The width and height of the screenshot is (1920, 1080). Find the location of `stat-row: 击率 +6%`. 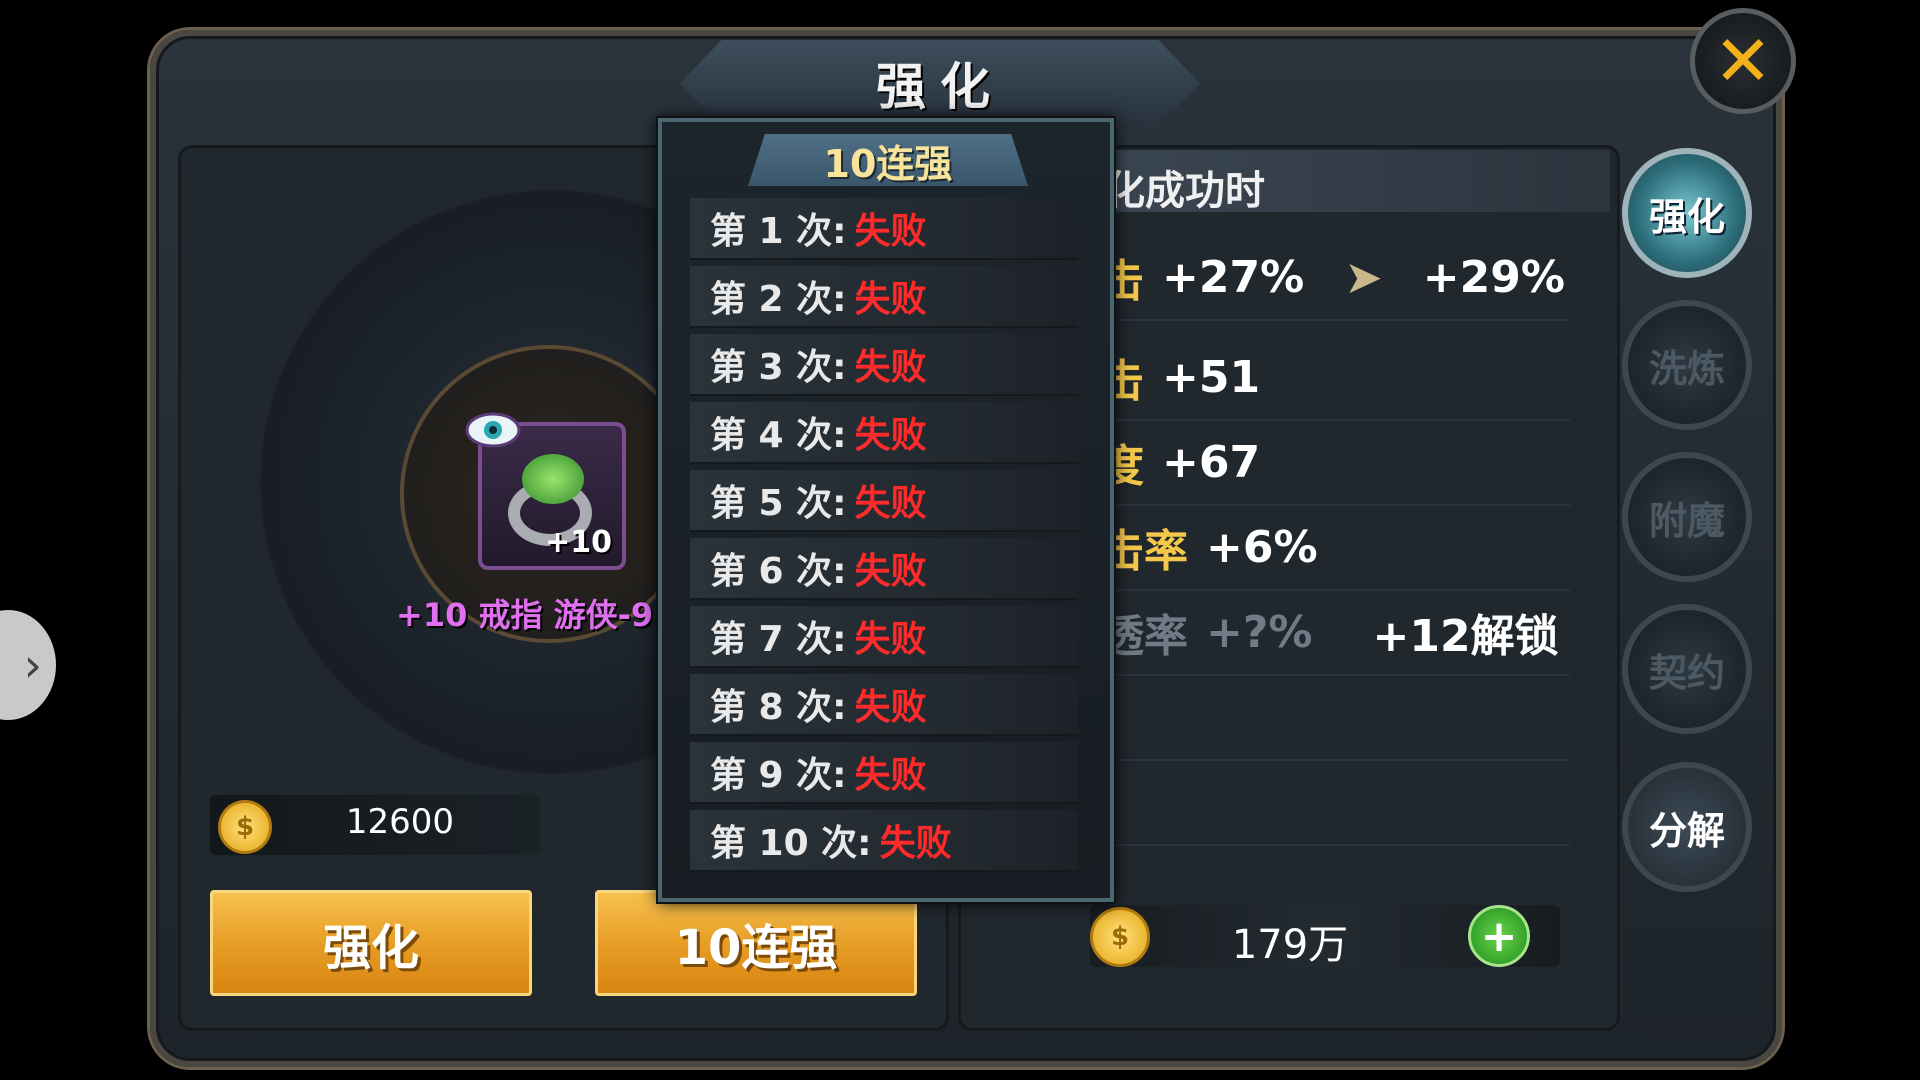

stat-row: 击率 +6% is located at coordinates (1335, 548).